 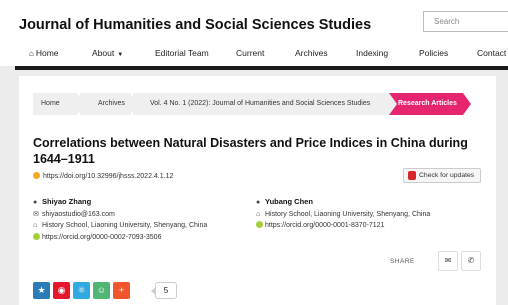 What do you see at coordinates (31, 53) in the screenshot?
I see `home-icon: ⌂` at bounding box center [31, 53].